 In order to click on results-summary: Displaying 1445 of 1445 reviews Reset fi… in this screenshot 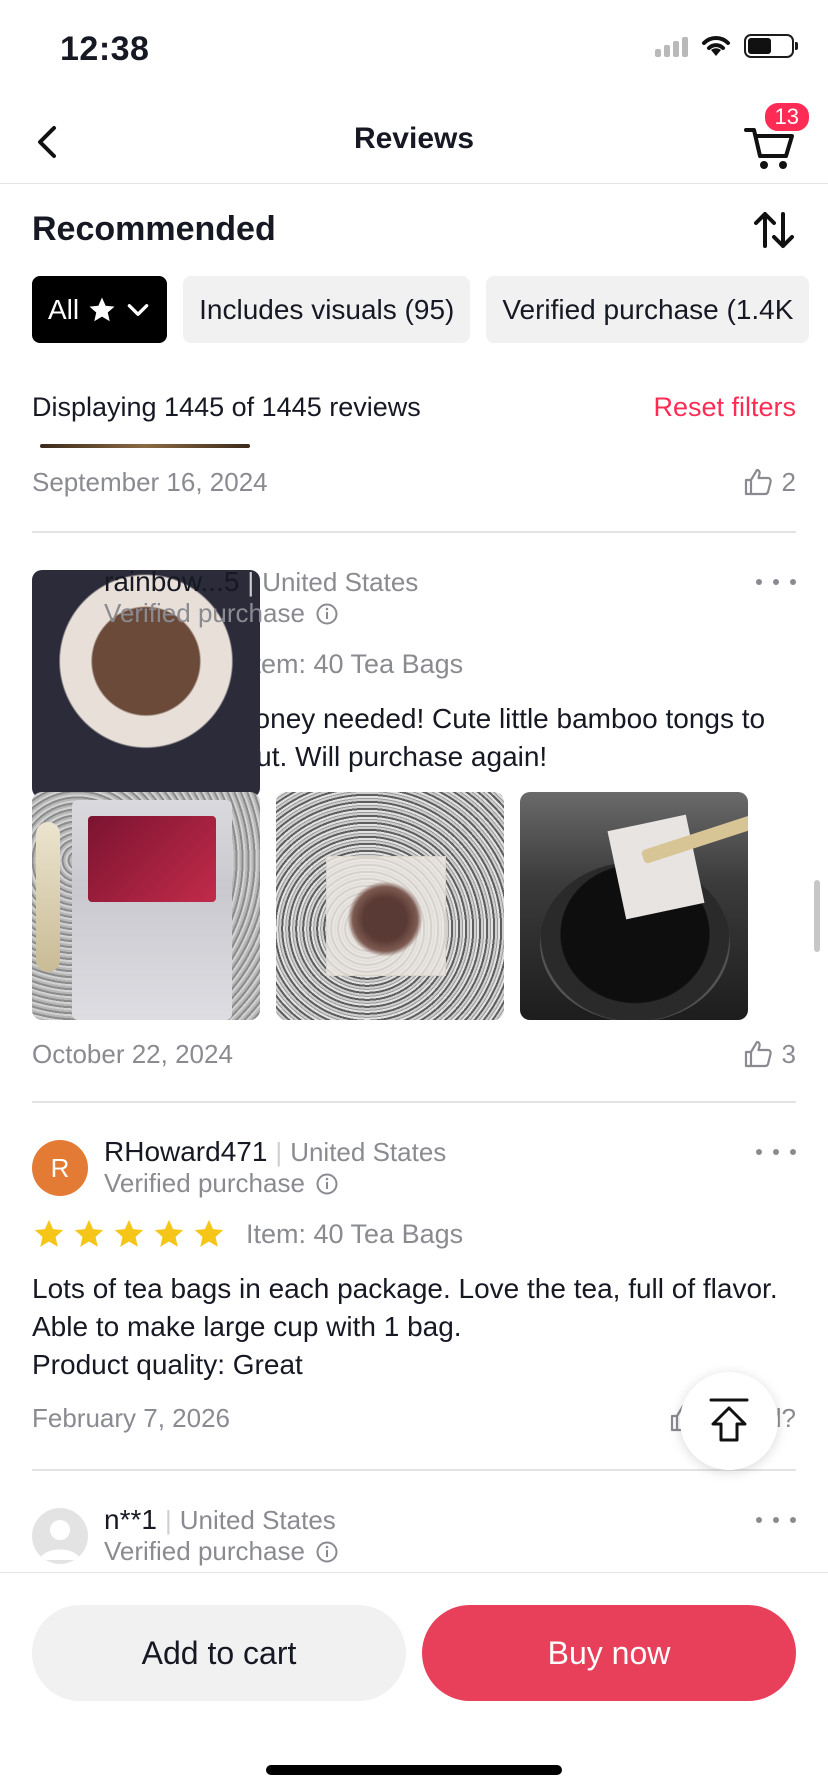, I will do `click(414, 407)`.